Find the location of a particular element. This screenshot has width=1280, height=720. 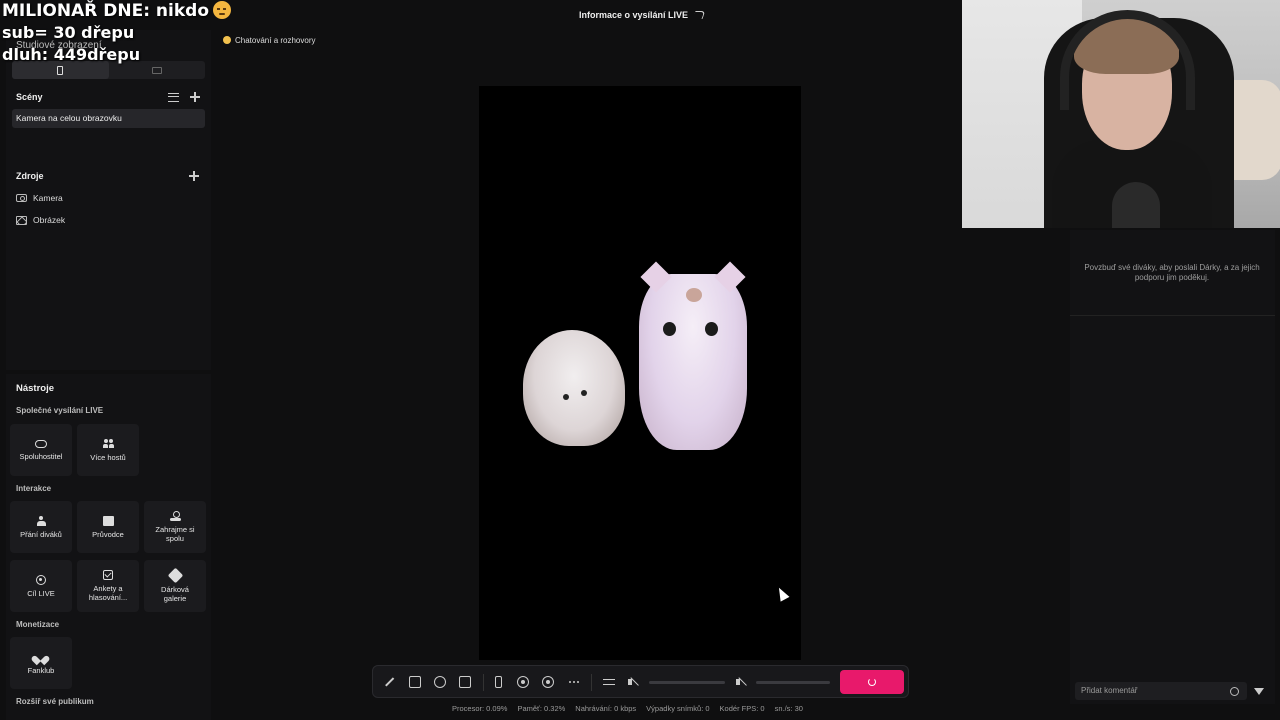

pensive-emoji-icon is located at coordinates (222, 10).